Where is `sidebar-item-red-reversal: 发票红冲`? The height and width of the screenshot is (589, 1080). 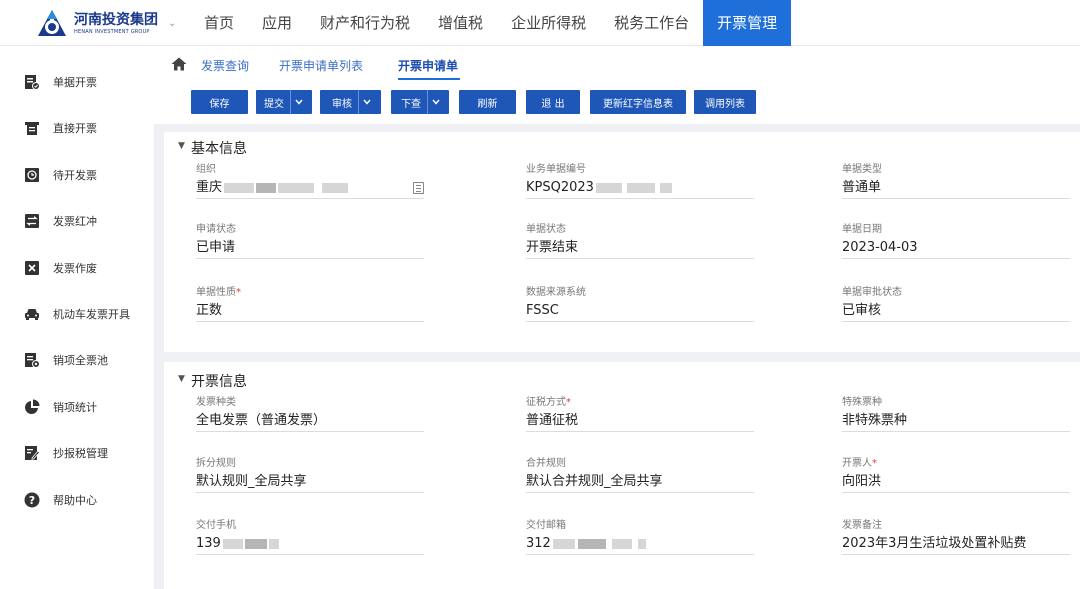 sidebar-item-red-reversal: 发票红冲 is located at coordinates (77, 221).